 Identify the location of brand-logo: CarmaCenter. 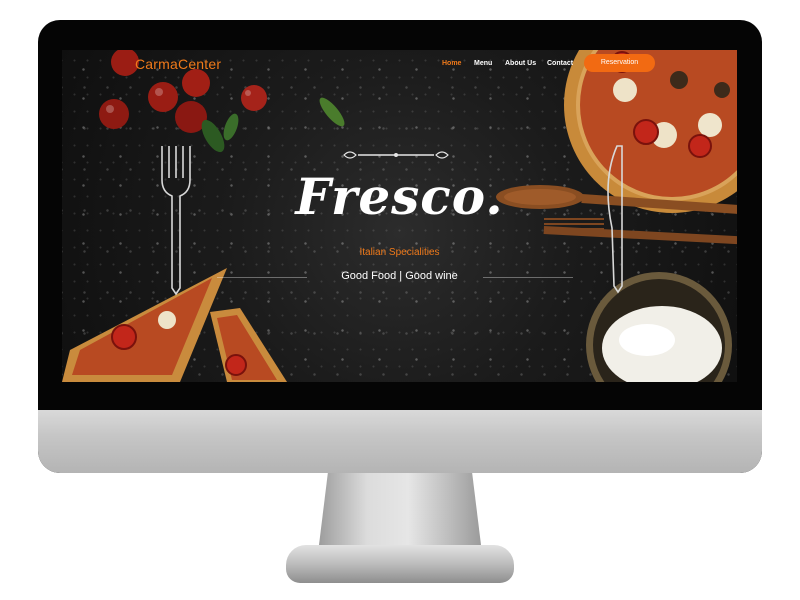
(178, 64).